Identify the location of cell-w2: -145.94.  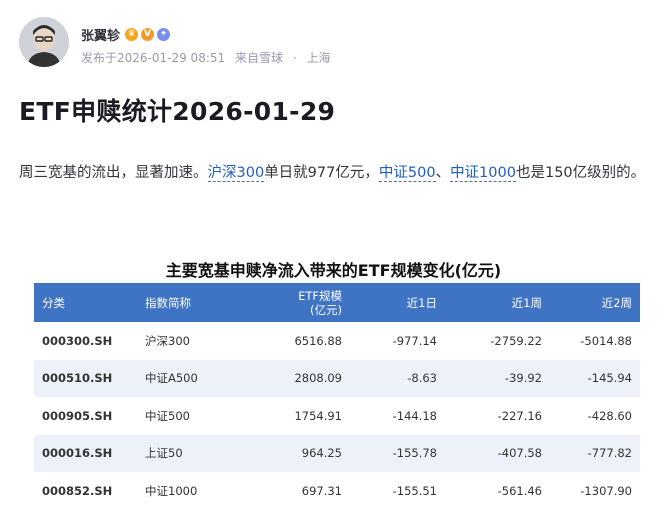
(595, 378).